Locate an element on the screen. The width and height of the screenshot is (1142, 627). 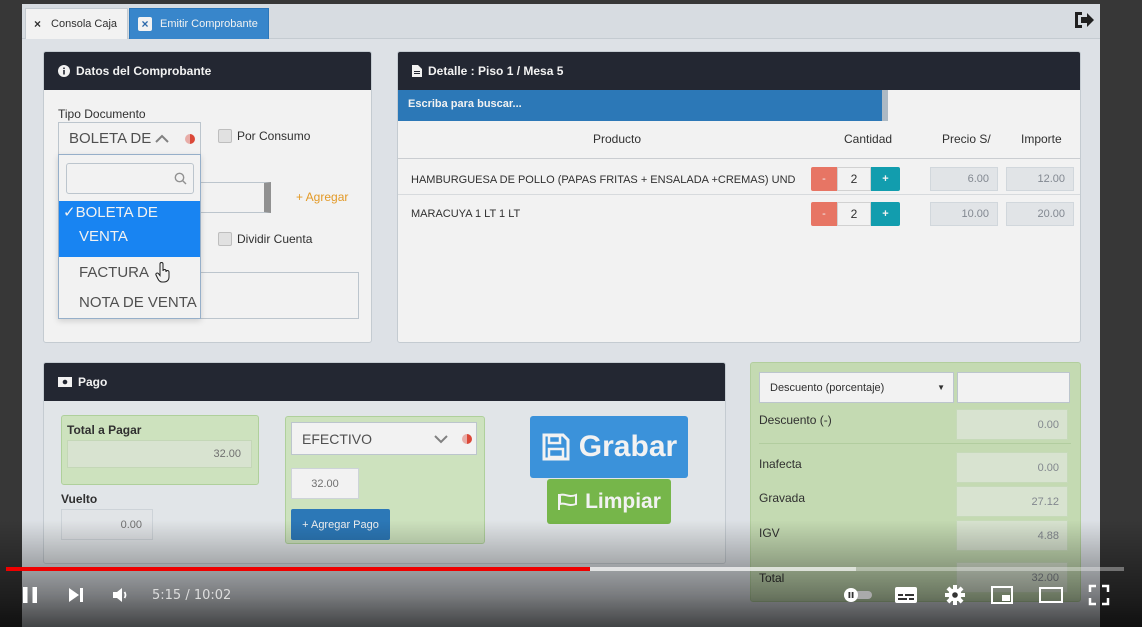
metodo-pago-box: EFECTIVO 32.00 + Agregar Pago is located at coordinates (385, 480).